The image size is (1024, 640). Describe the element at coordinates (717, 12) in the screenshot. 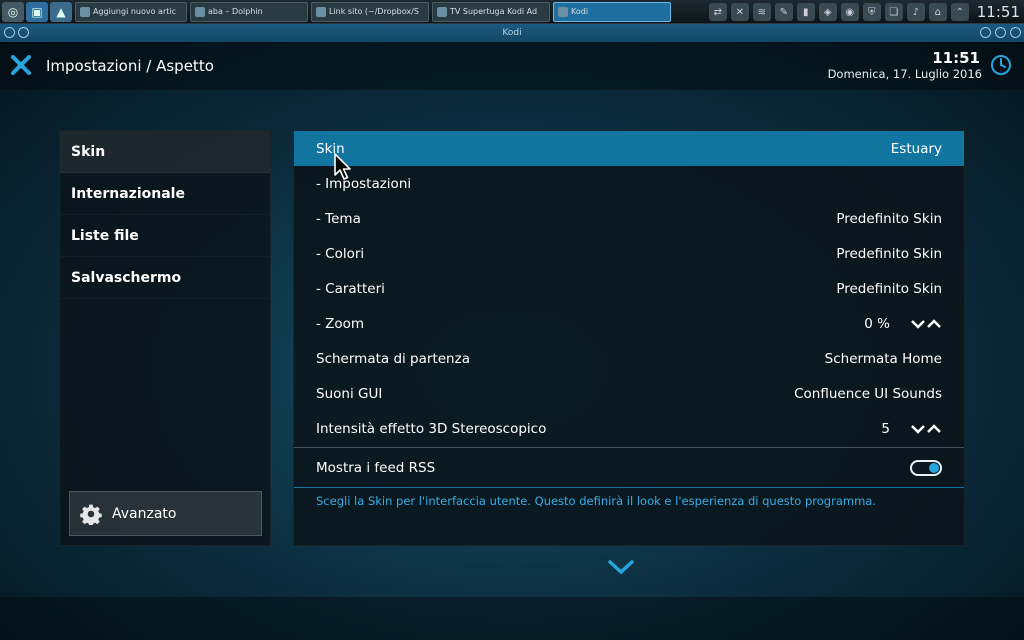

I see `teamviewer-icon: ⇄` at that location.